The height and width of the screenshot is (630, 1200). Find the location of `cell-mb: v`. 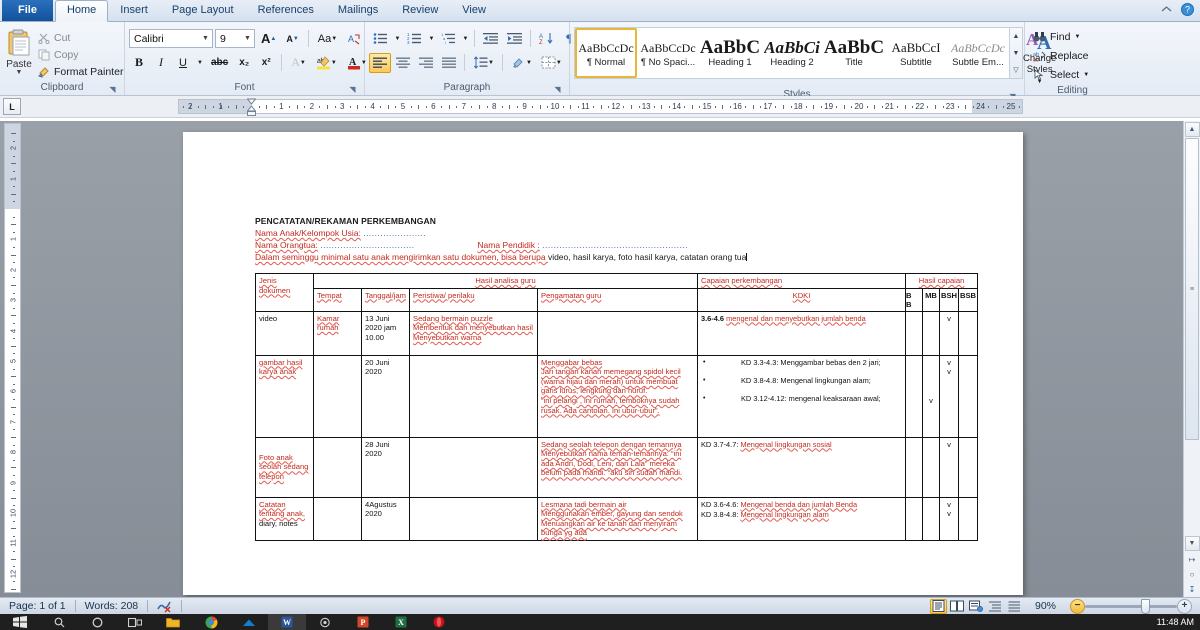

cell-mb: v is located at coordinates (931, 396).